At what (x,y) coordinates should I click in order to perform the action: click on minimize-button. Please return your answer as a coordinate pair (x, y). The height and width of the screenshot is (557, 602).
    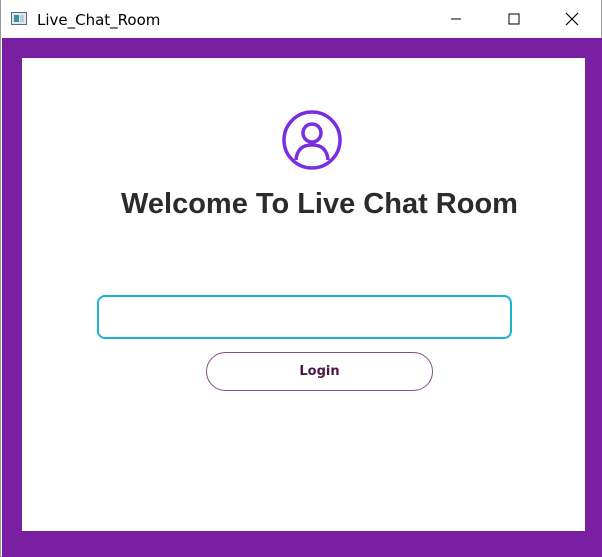
    Looking at the image, I should click on (456, 19).